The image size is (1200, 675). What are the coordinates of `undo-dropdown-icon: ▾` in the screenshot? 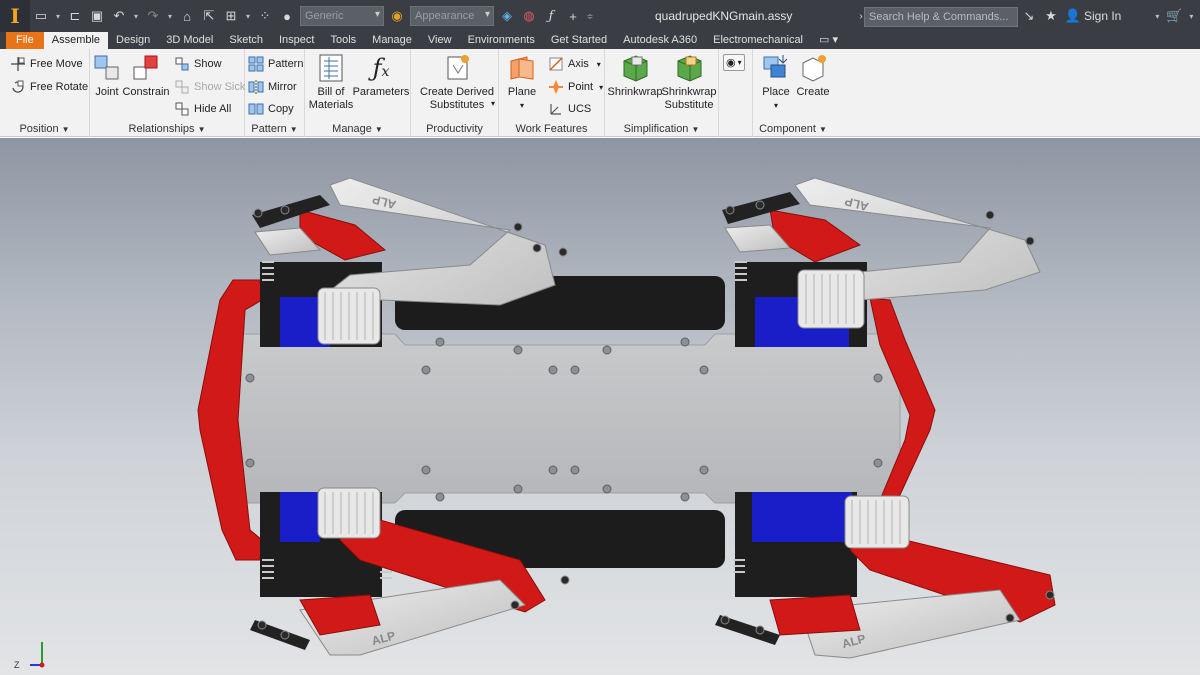 It's located at (136, 16).